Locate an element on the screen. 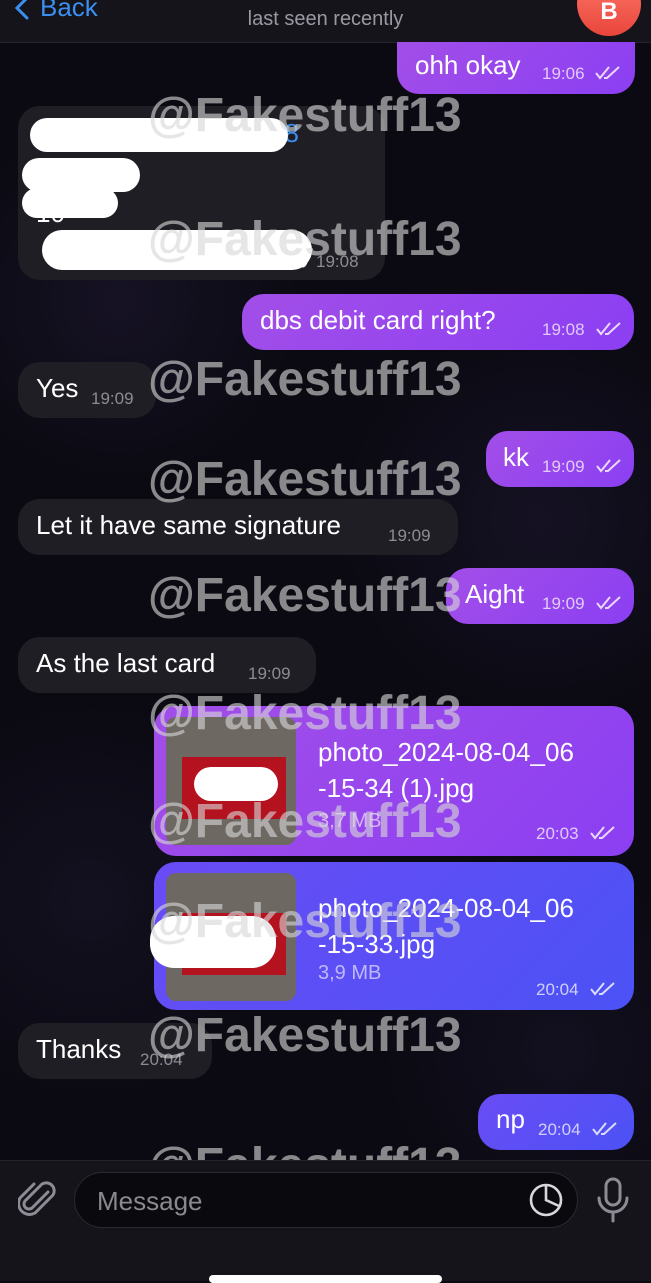 The image size is (651, 1283). message-text: As the last card is located at coordinates (126, 663).